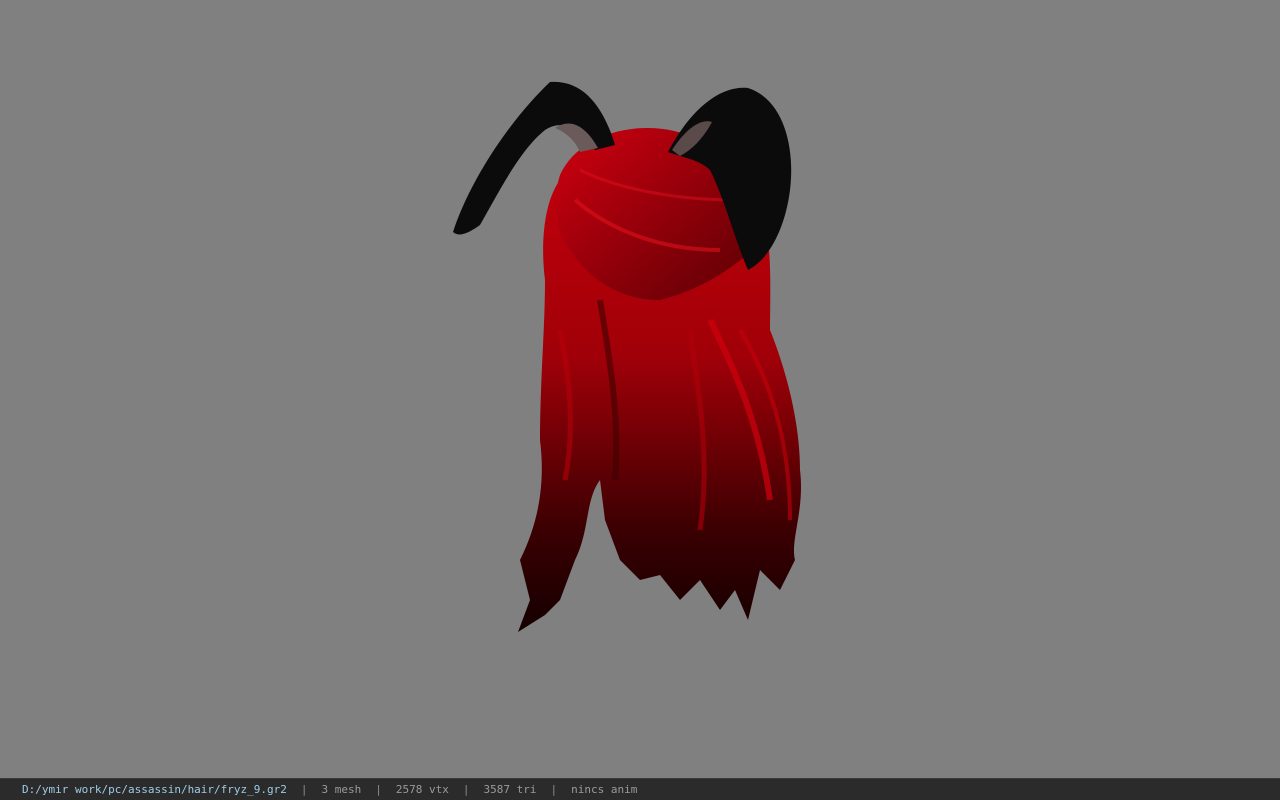  Describe the element at coordinates (510, 789) in the screenshot. I see `triangle-count: 3587 tri` at that location.